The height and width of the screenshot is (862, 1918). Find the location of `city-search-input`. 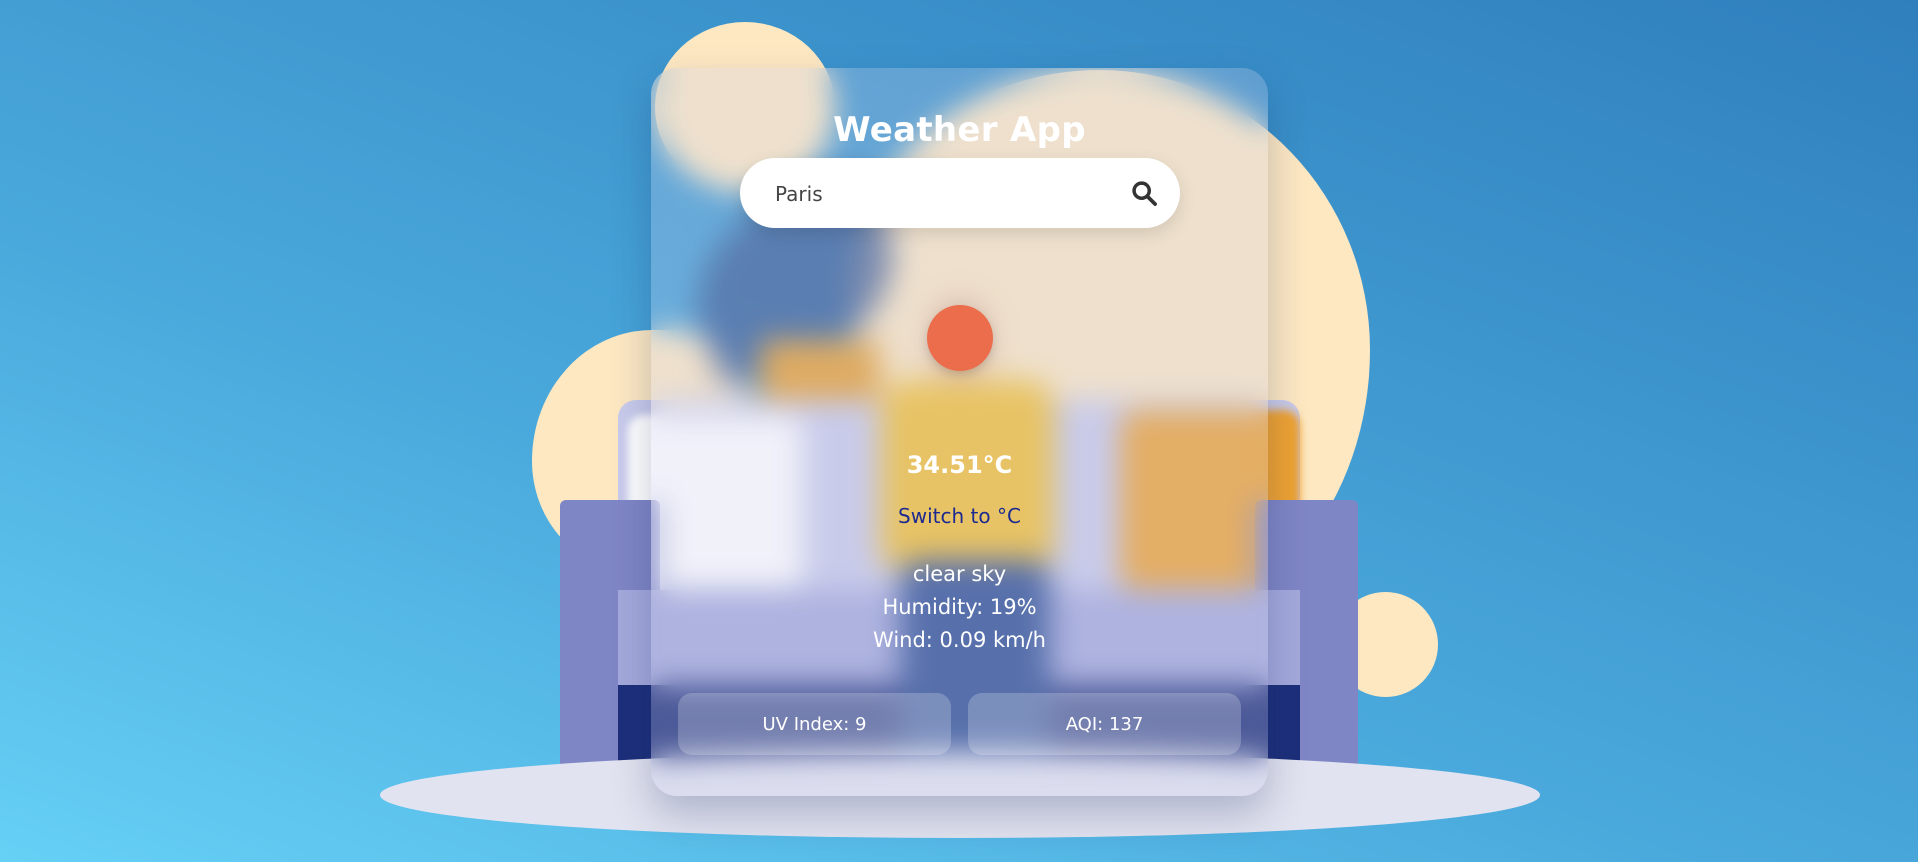

city-search-input is located at coordinates (940, 194).